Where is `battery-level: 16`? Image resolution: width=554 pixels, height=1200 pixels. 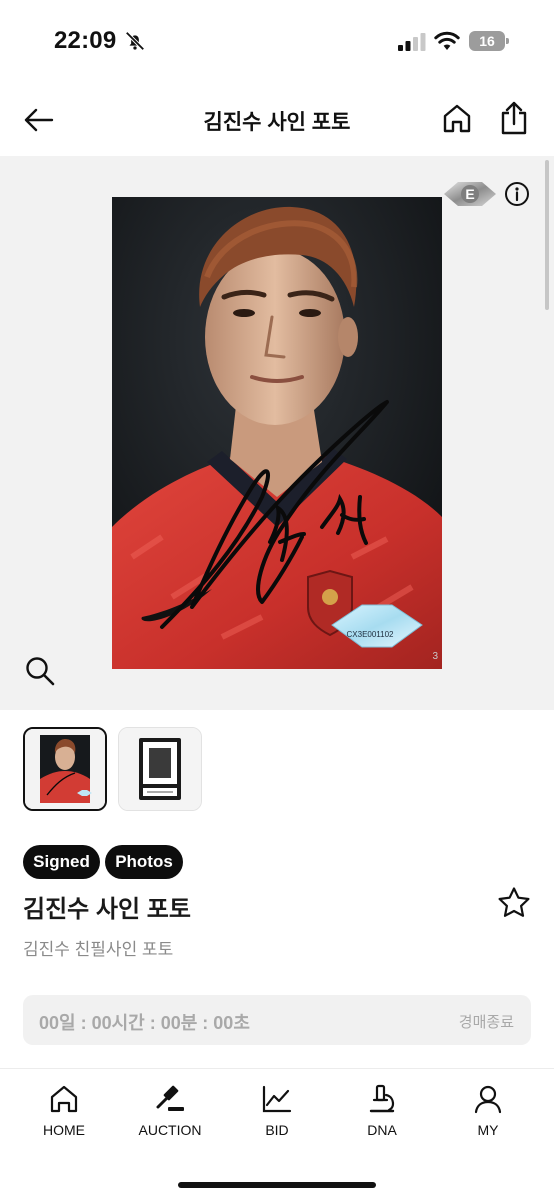 battery-level: 16 is located at coordinates (487, 41).